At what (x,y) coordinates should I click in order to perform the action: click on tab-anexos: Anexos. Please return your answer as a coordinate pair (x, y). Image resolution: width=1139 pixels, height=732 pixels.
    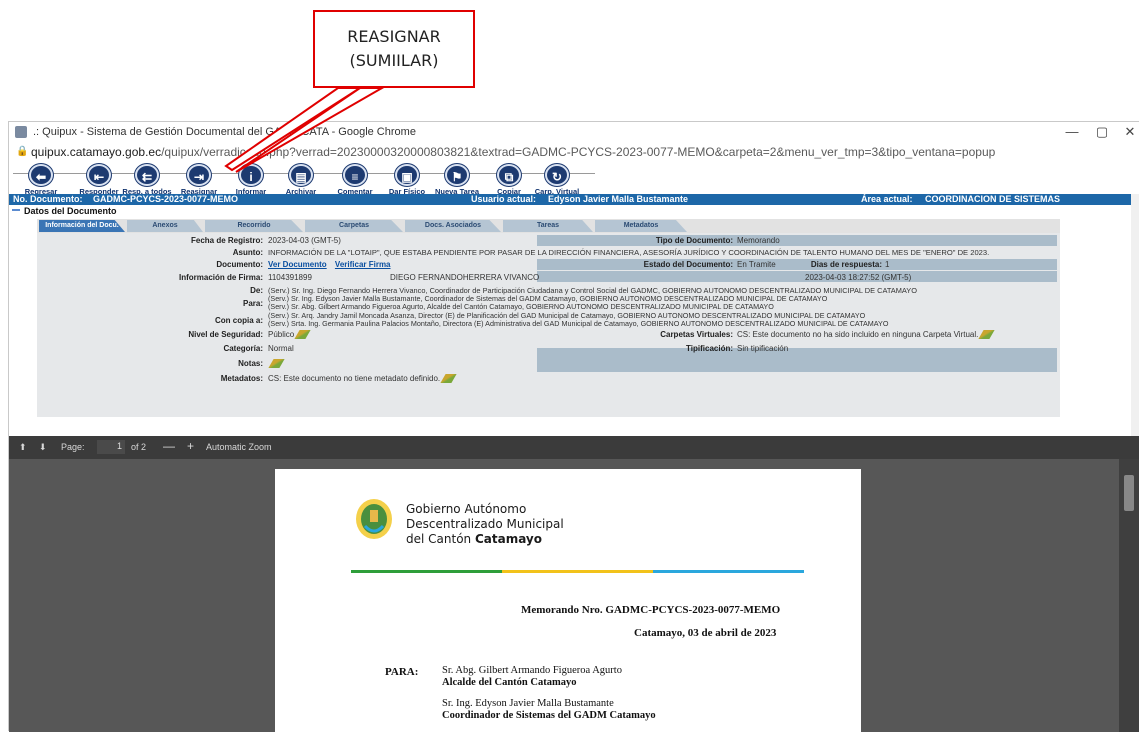
    Looking at the image, I should click on (165, 226).